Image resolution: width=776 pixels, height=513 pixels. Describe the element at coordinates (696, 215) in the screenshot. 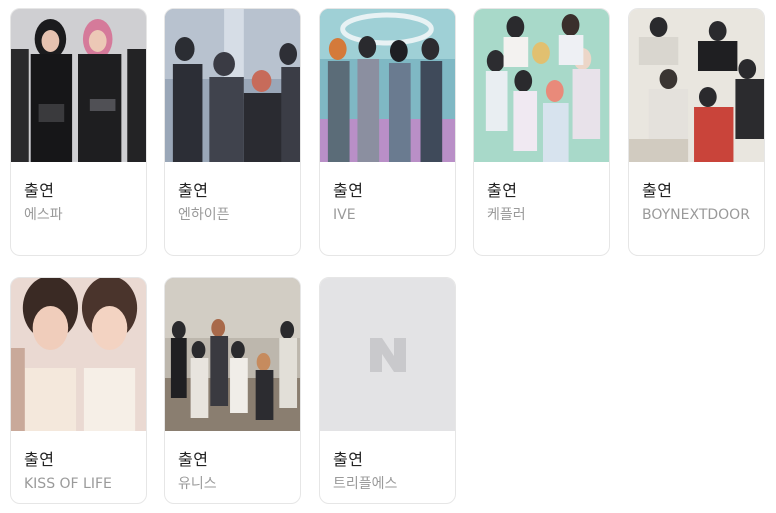

I see `cast-name: BOYNEXTDOOR` at that location.